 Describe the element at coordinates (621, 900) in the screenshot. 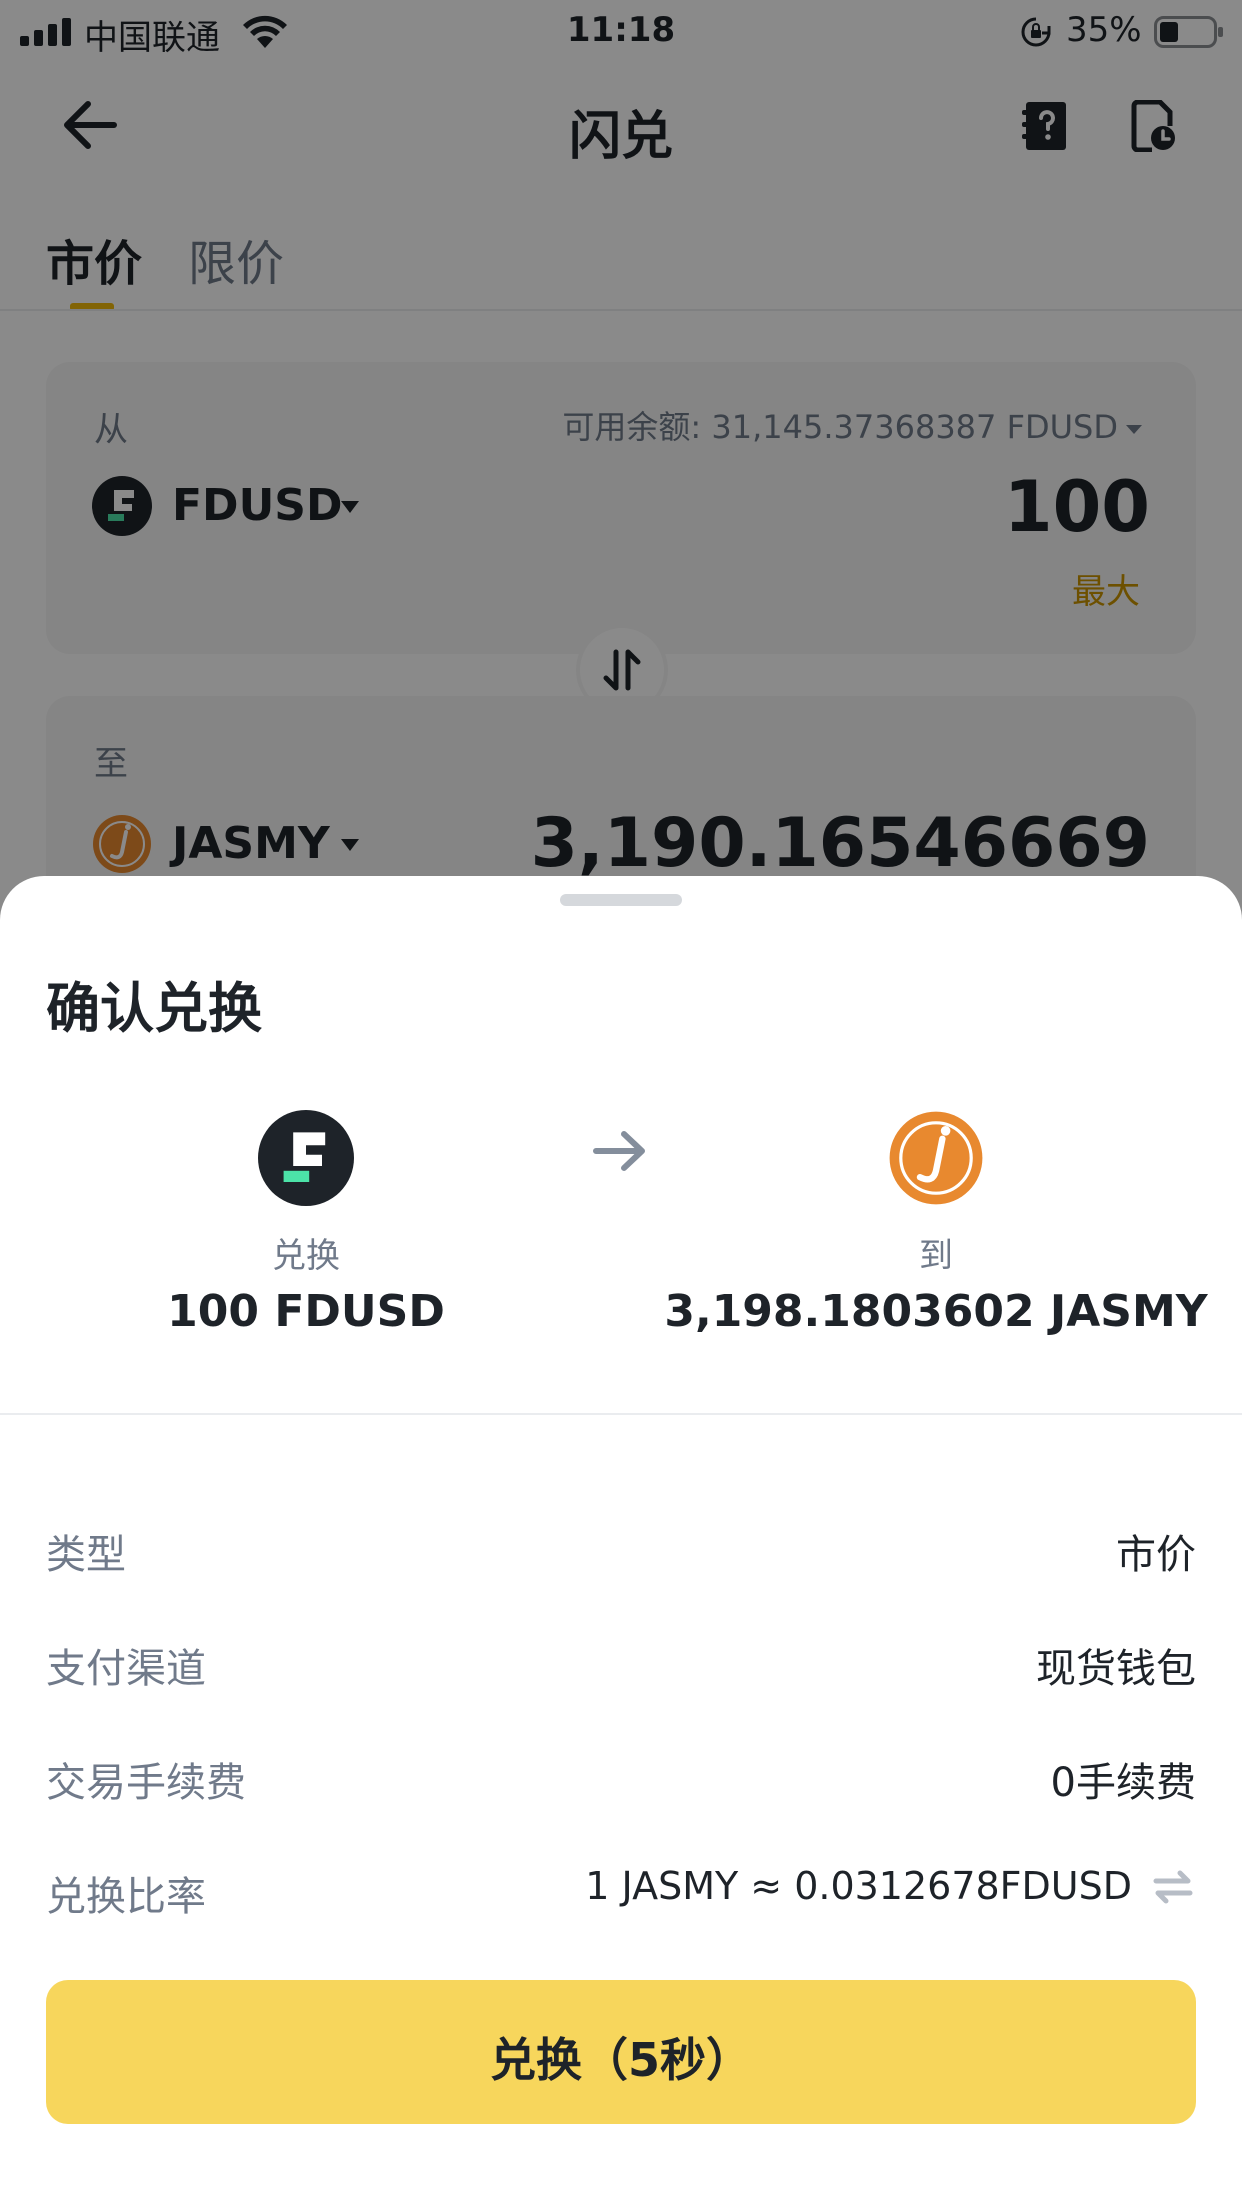

I see `sheet-drag-handle` at that location.